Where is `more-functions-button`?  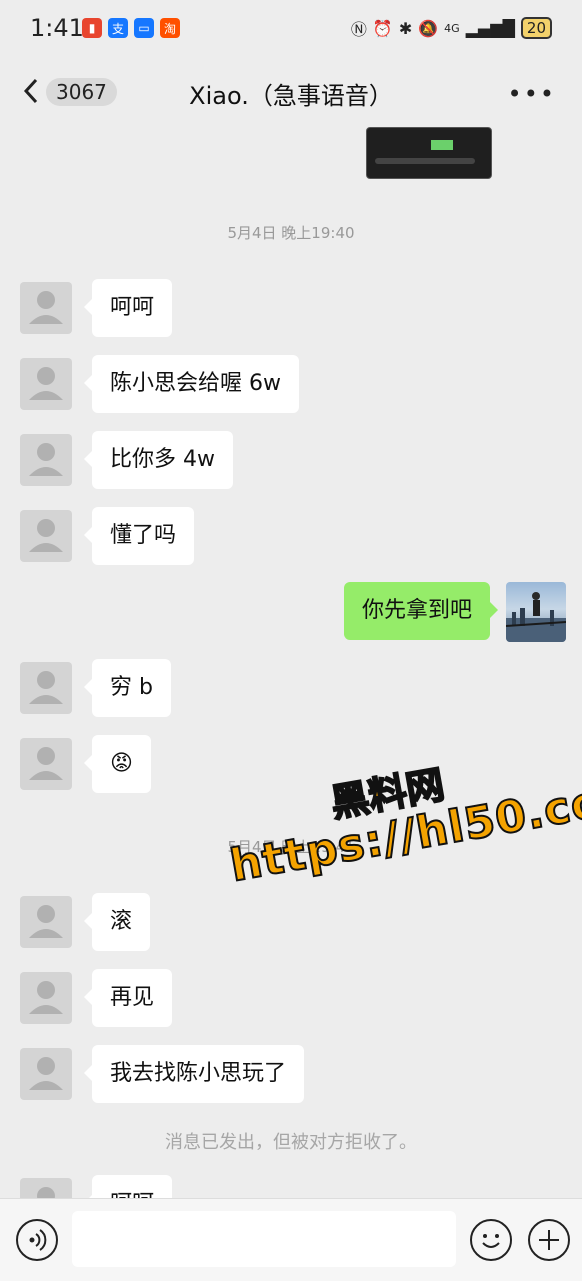
more-functions-button is located at coordinates (549, 1240).